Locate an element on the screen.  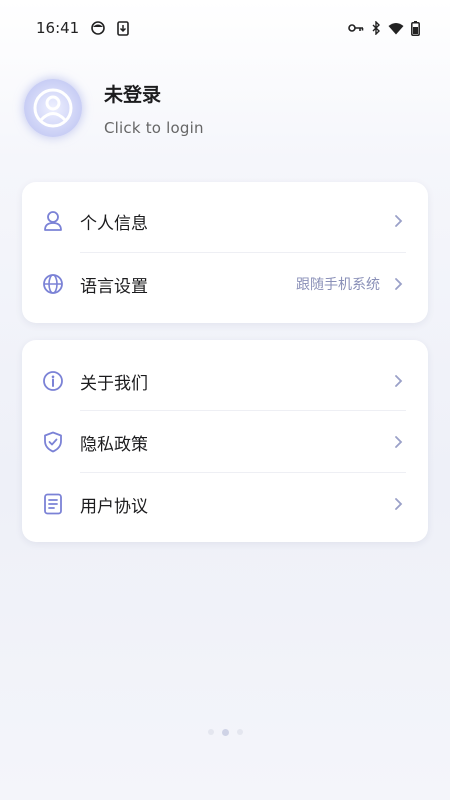
language-current-value: 跟随手机系统 is located at coordinates (338, 285).